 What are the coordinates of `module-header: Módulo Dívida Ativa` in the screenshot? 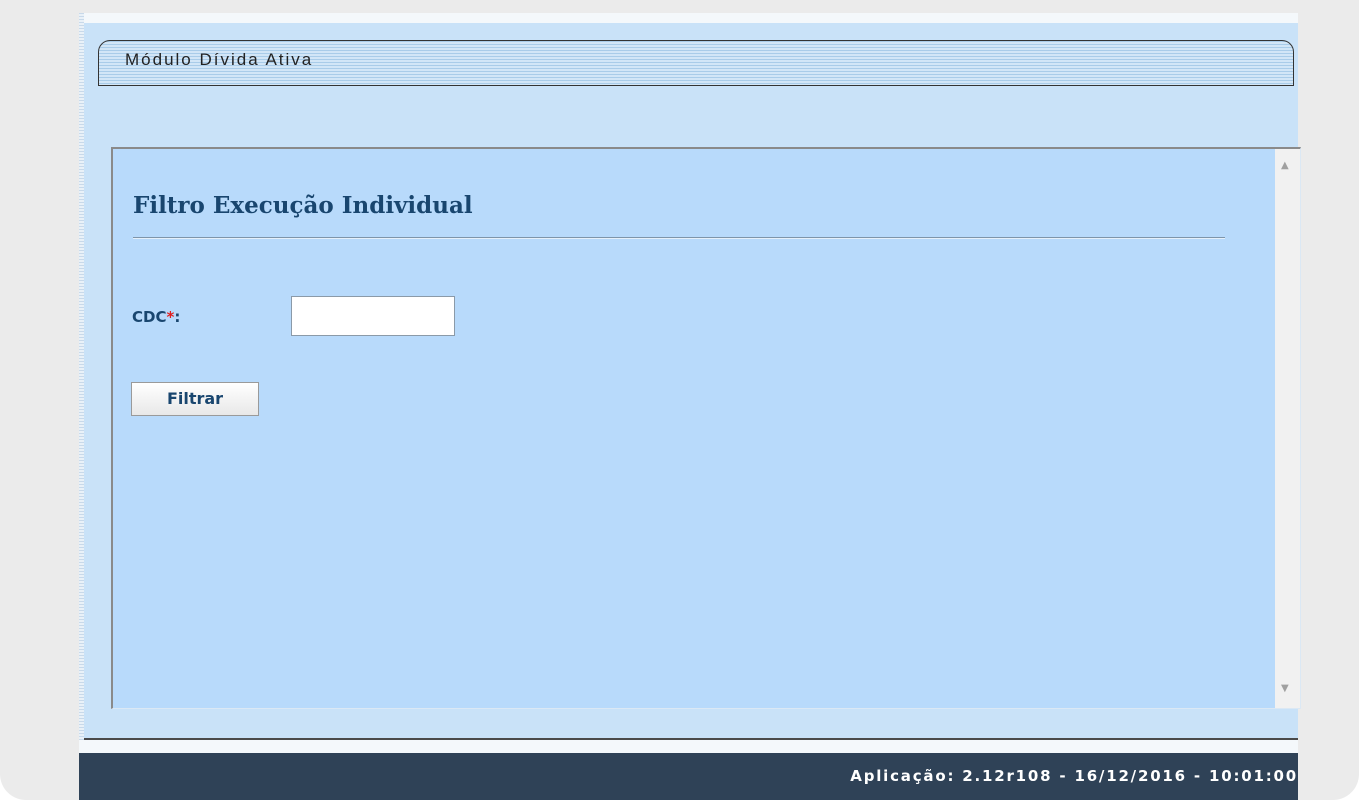 It's located at (696, 63).